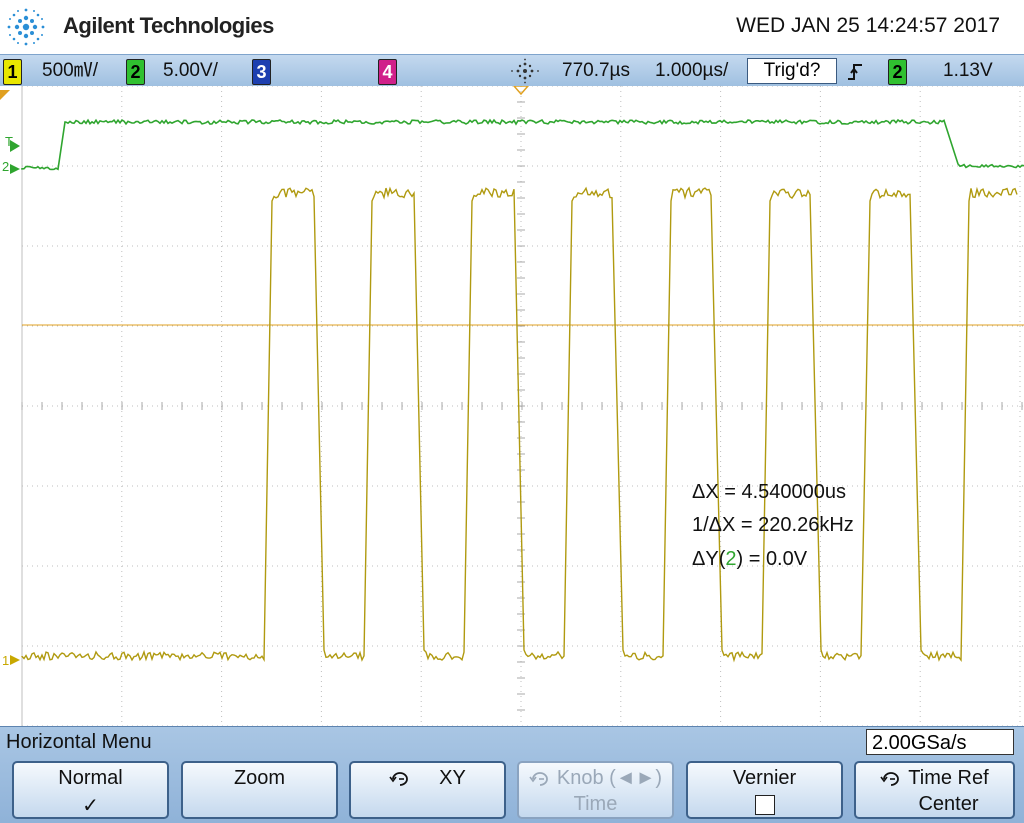  I want to click on normal-softkey: Normal ✓, so click(90, 790).